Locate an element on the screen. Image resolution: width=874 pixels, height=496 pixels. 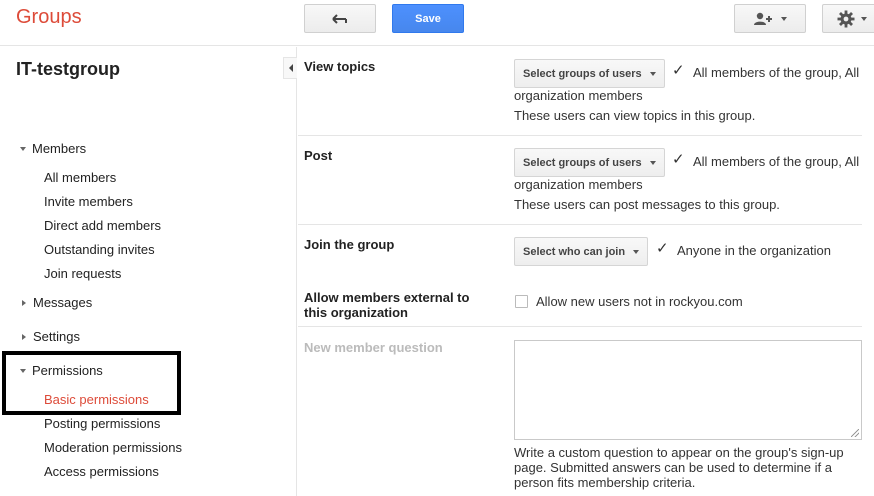
chevron-left-icon is located at coordinates (290, 68).